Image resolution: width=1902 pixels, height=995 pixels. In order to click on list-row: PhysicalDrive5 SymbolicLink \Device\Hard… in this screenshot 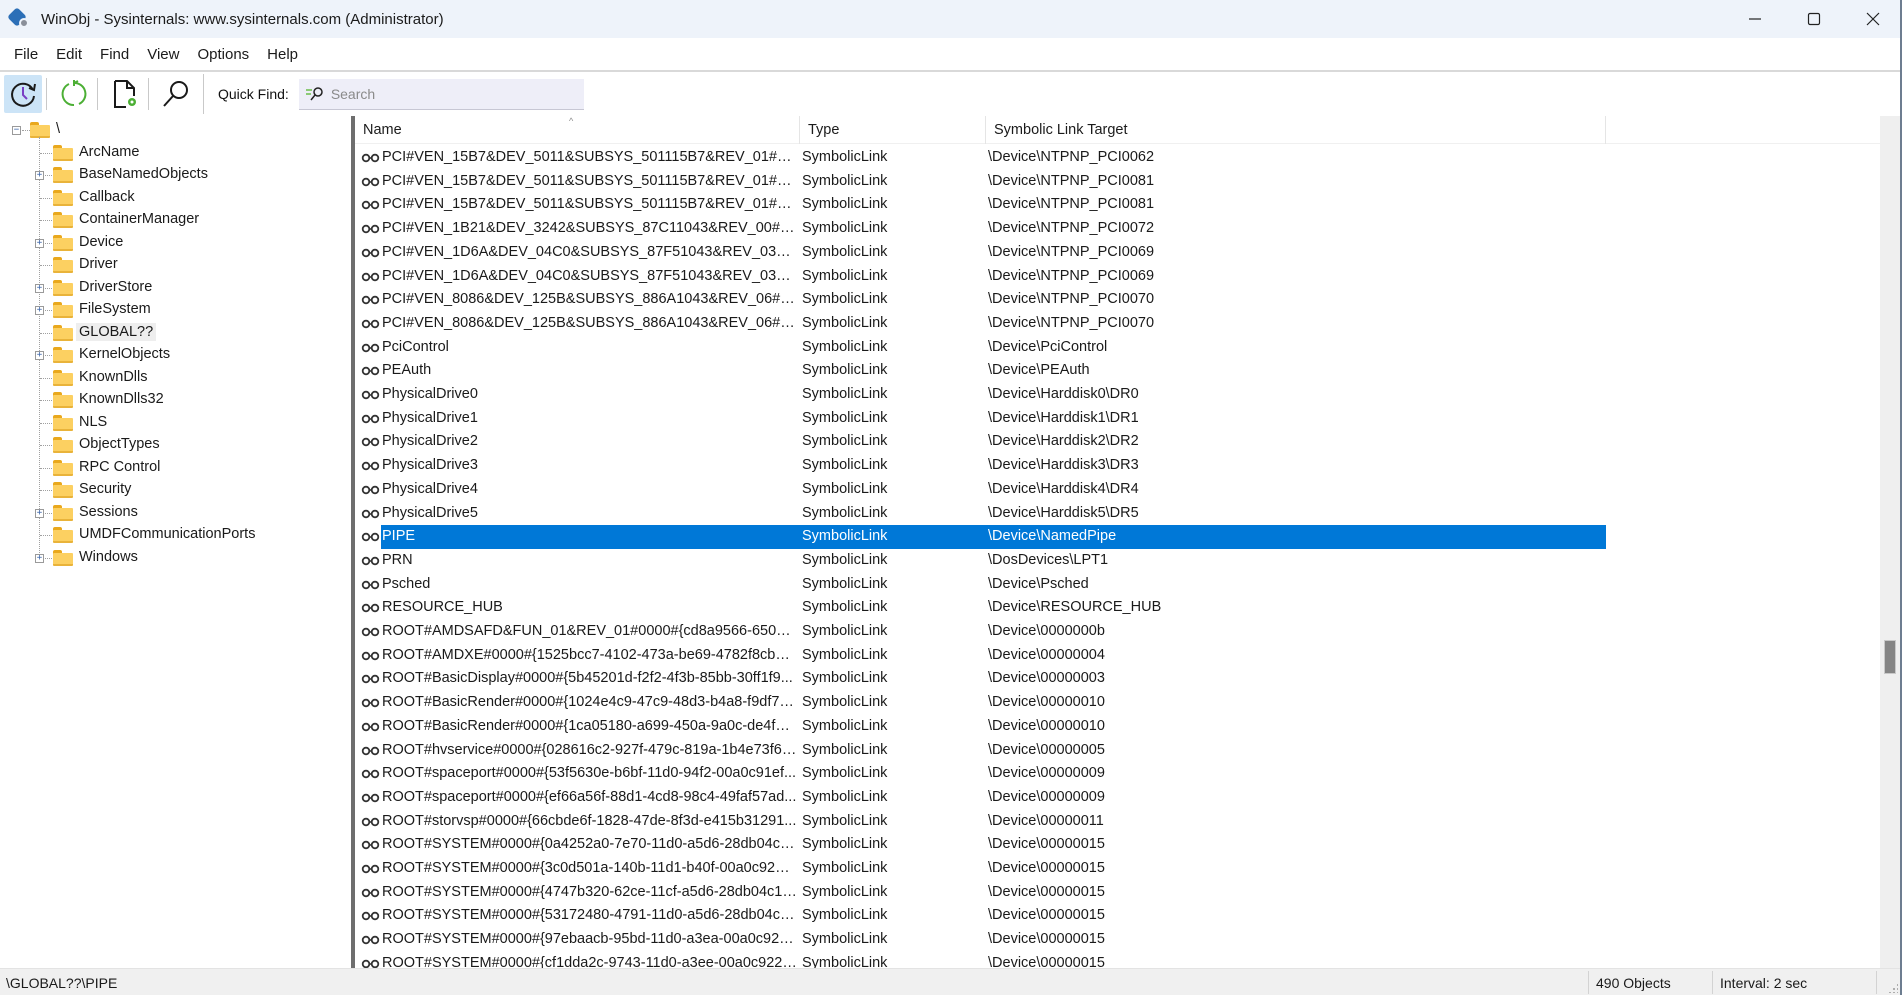, I will do `click(1117, 514)`.